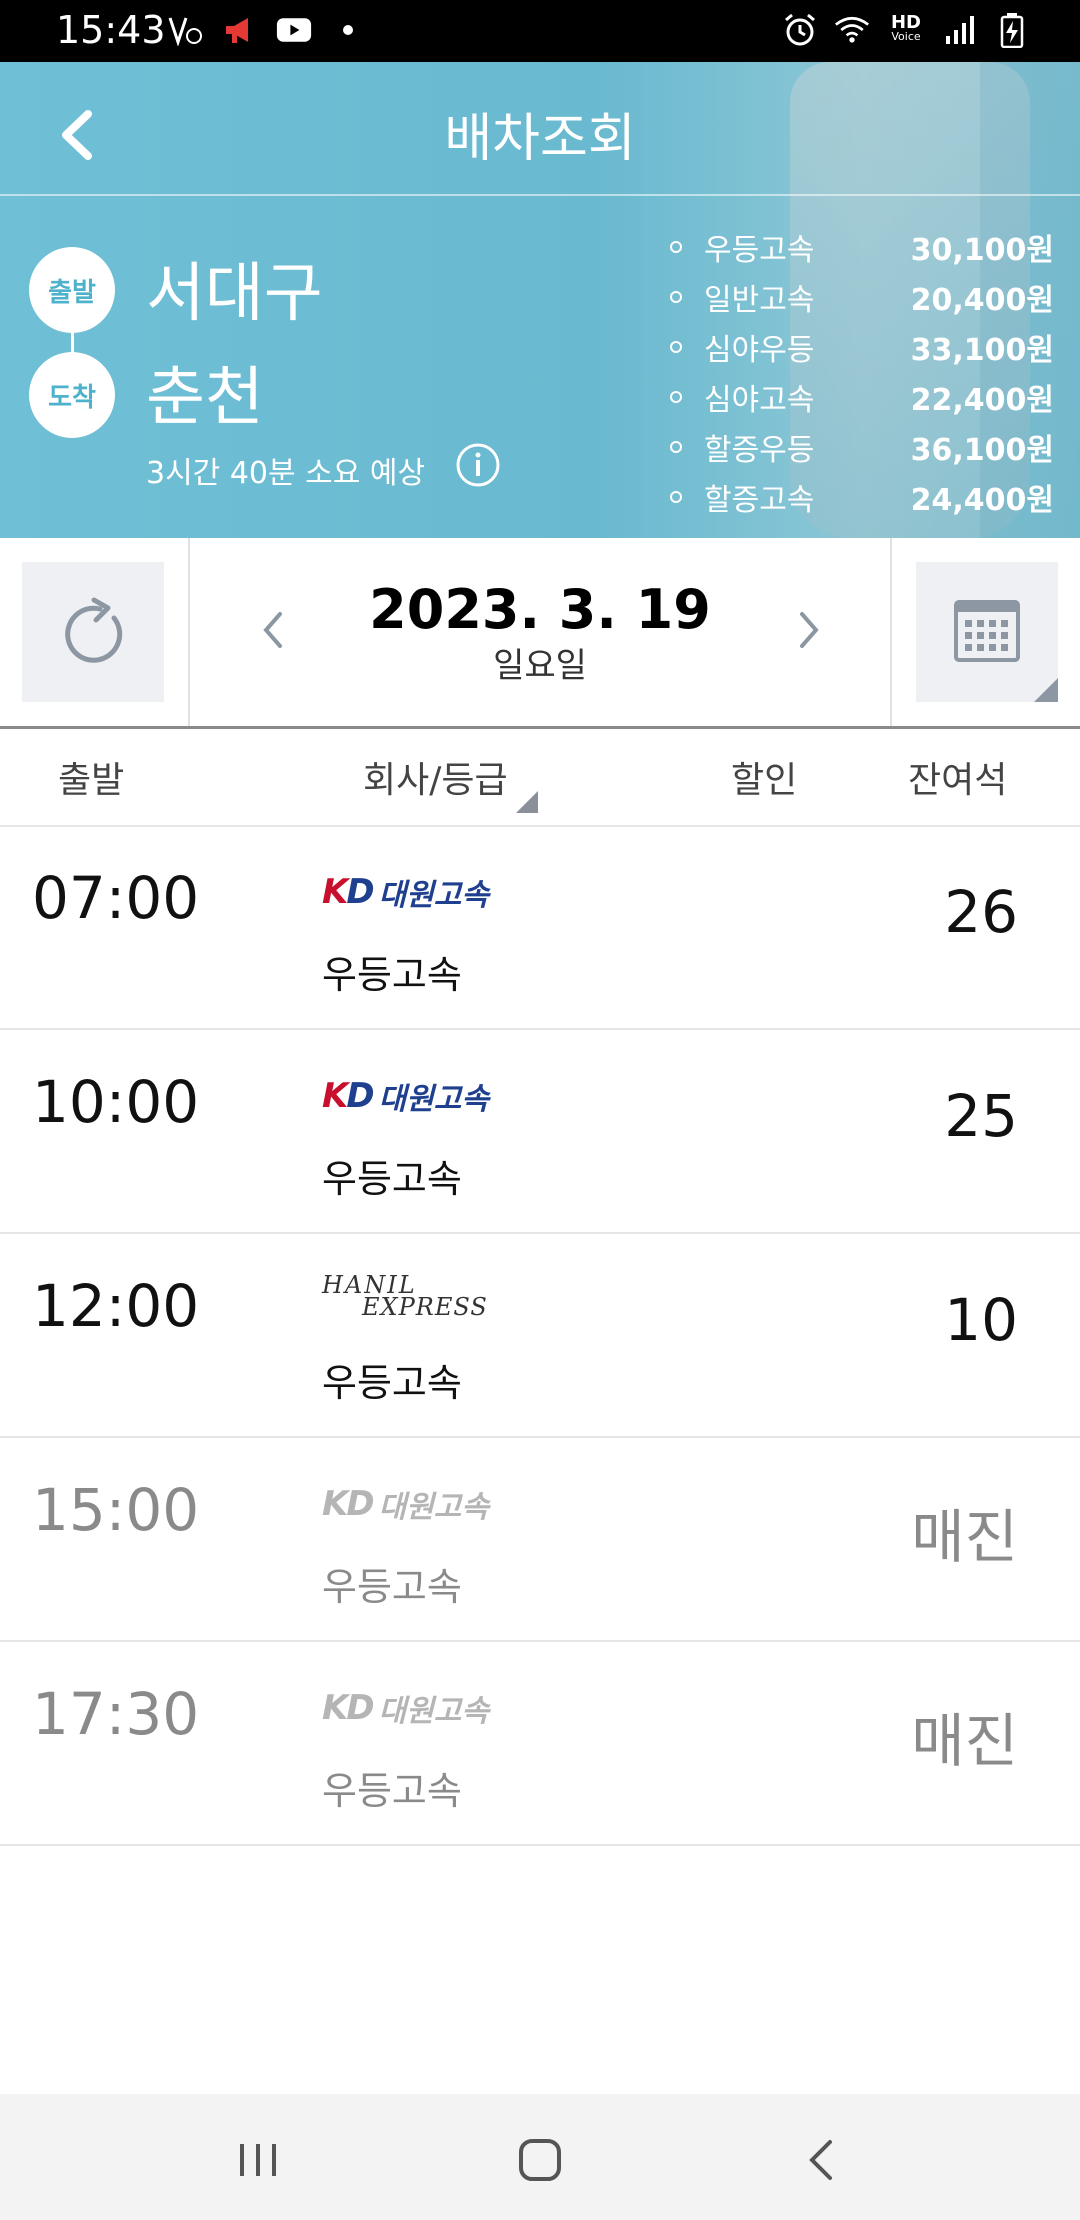 This screenshot has width=1080, height=2220. I want to click on volte-icon, so click(186, 30).